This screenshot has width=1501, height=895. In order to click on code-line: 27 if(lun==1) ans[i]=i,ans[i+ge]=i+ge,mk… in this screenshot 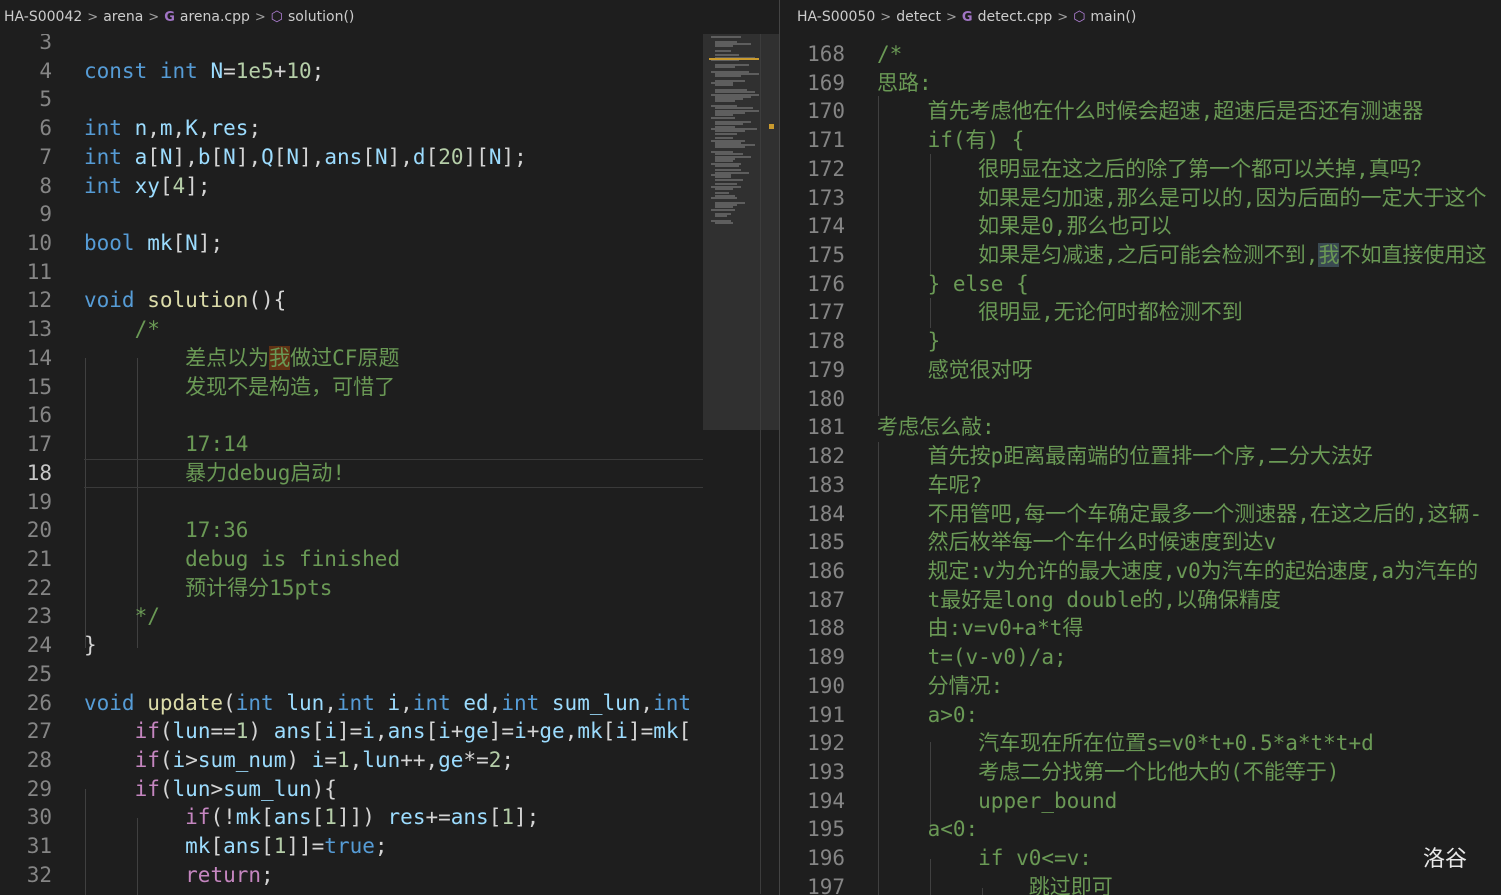, I will do `click(351, 731)`.